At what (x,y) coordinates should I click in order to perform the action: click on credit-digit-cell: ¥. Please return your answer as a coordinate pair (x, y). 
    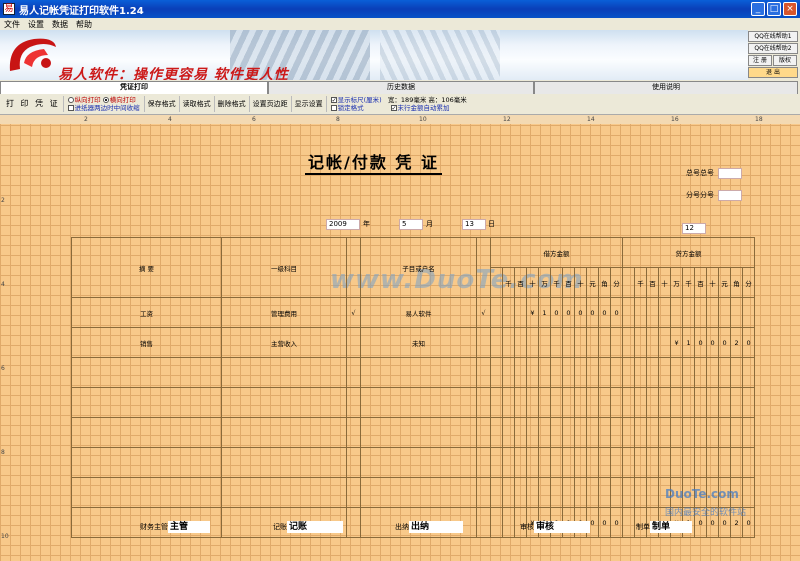
    Looking at the image, I should click on (677, 342).